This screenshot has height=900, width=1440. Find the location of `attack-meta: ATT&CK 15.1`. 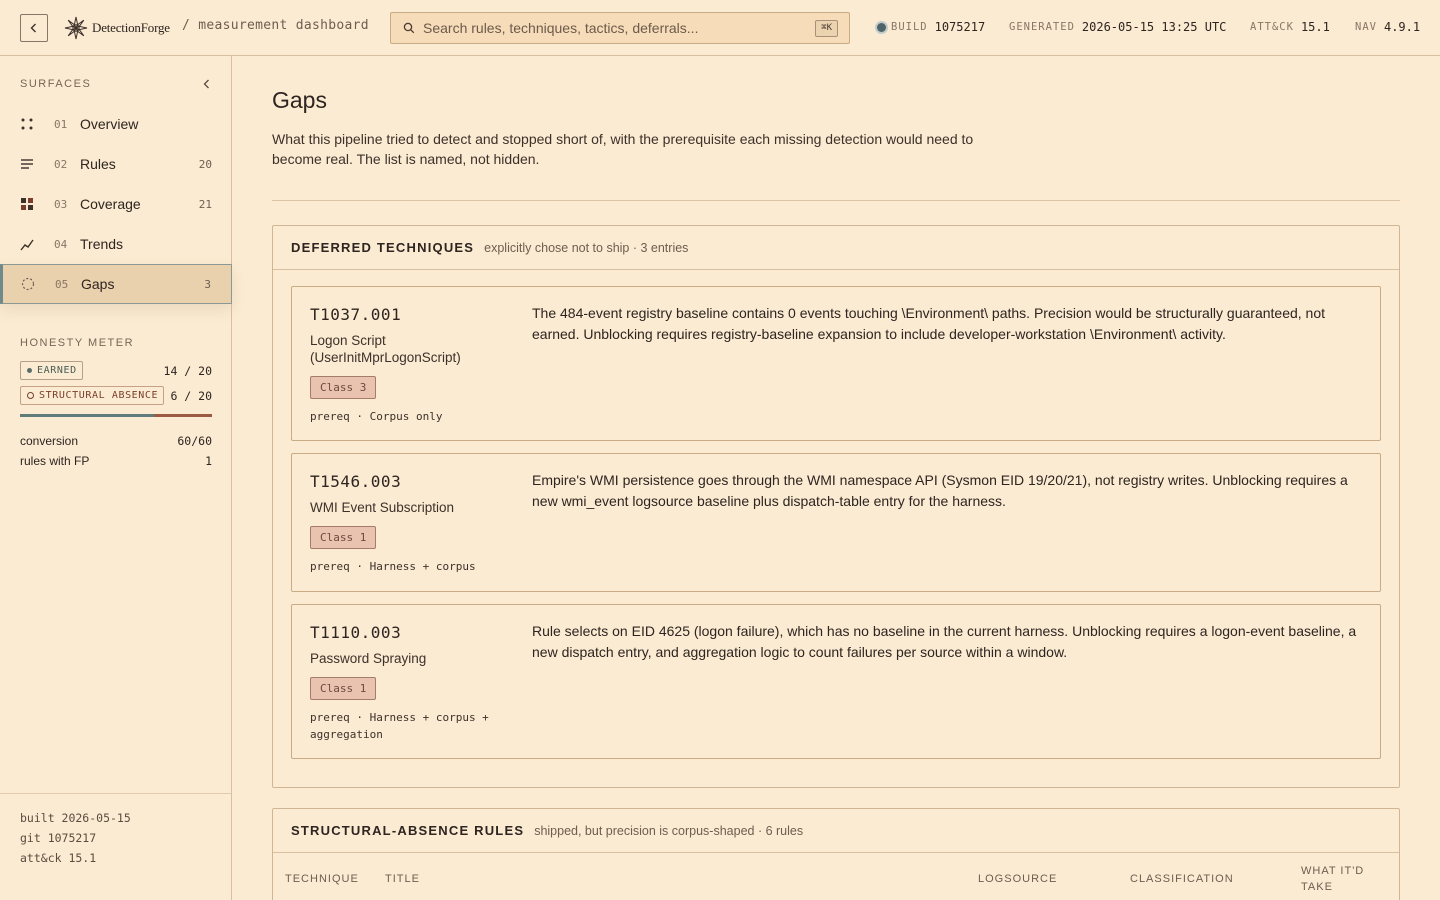

attack-meta: ATT&CK 15.1 is located at coordinates (1290, 27).